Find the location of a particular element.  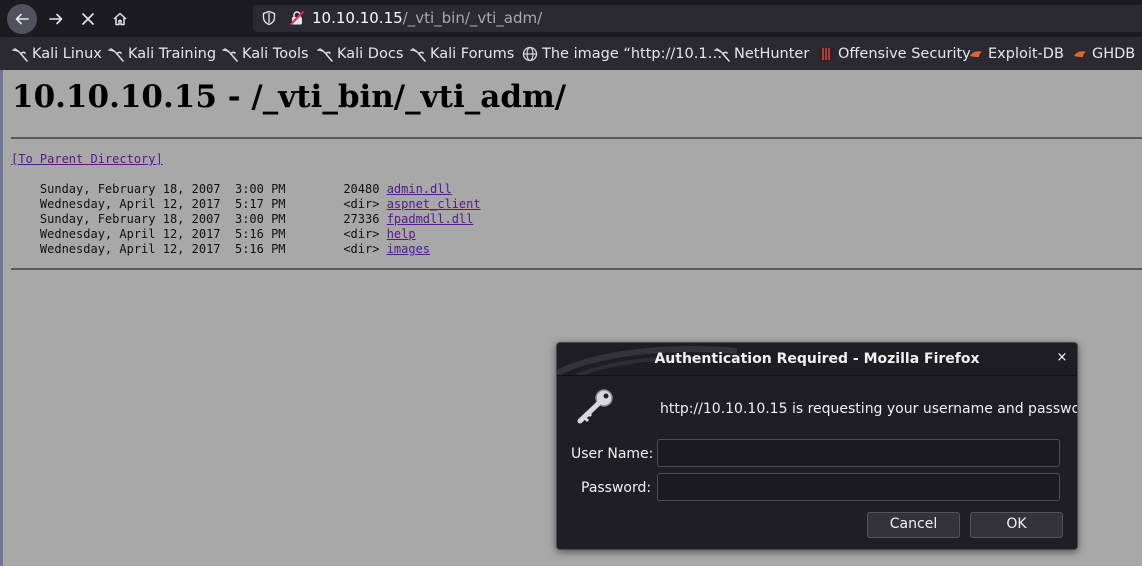

username-field is located at coordinates (858, 453).